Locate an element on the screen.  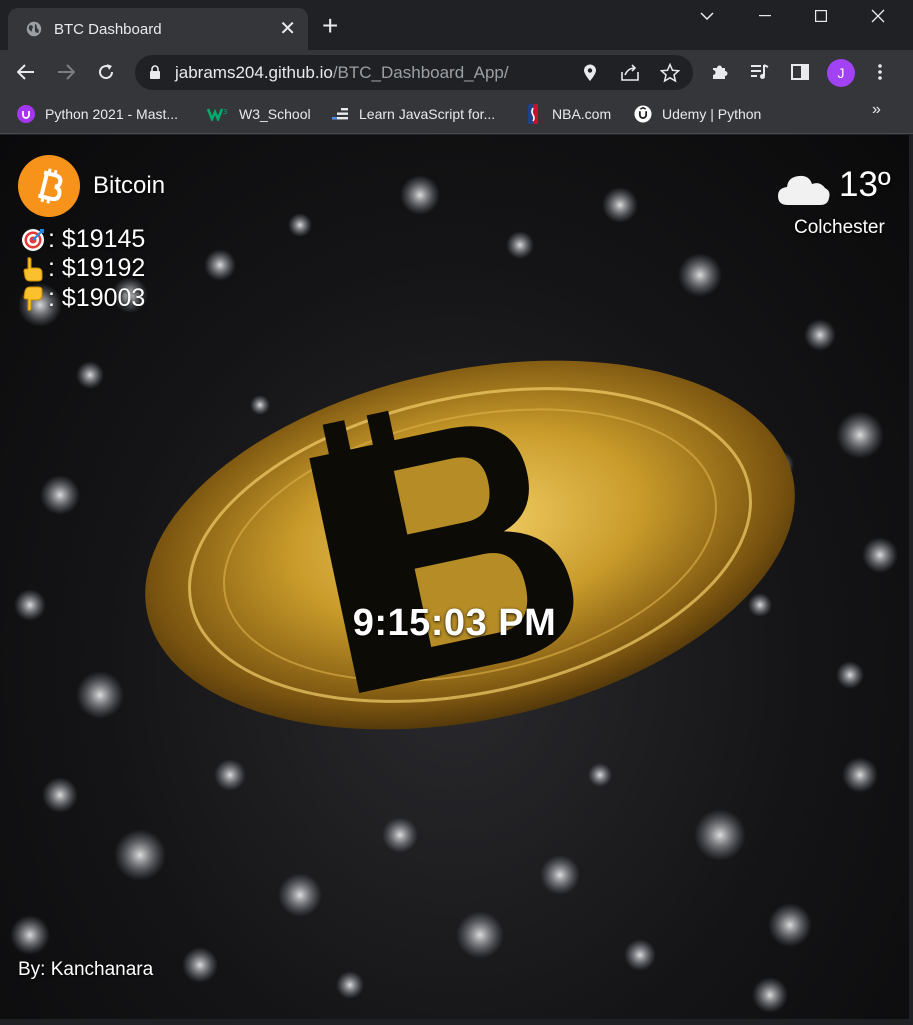
bookmark-w3school: 3 W3_School is located at coordinates (259, 114).